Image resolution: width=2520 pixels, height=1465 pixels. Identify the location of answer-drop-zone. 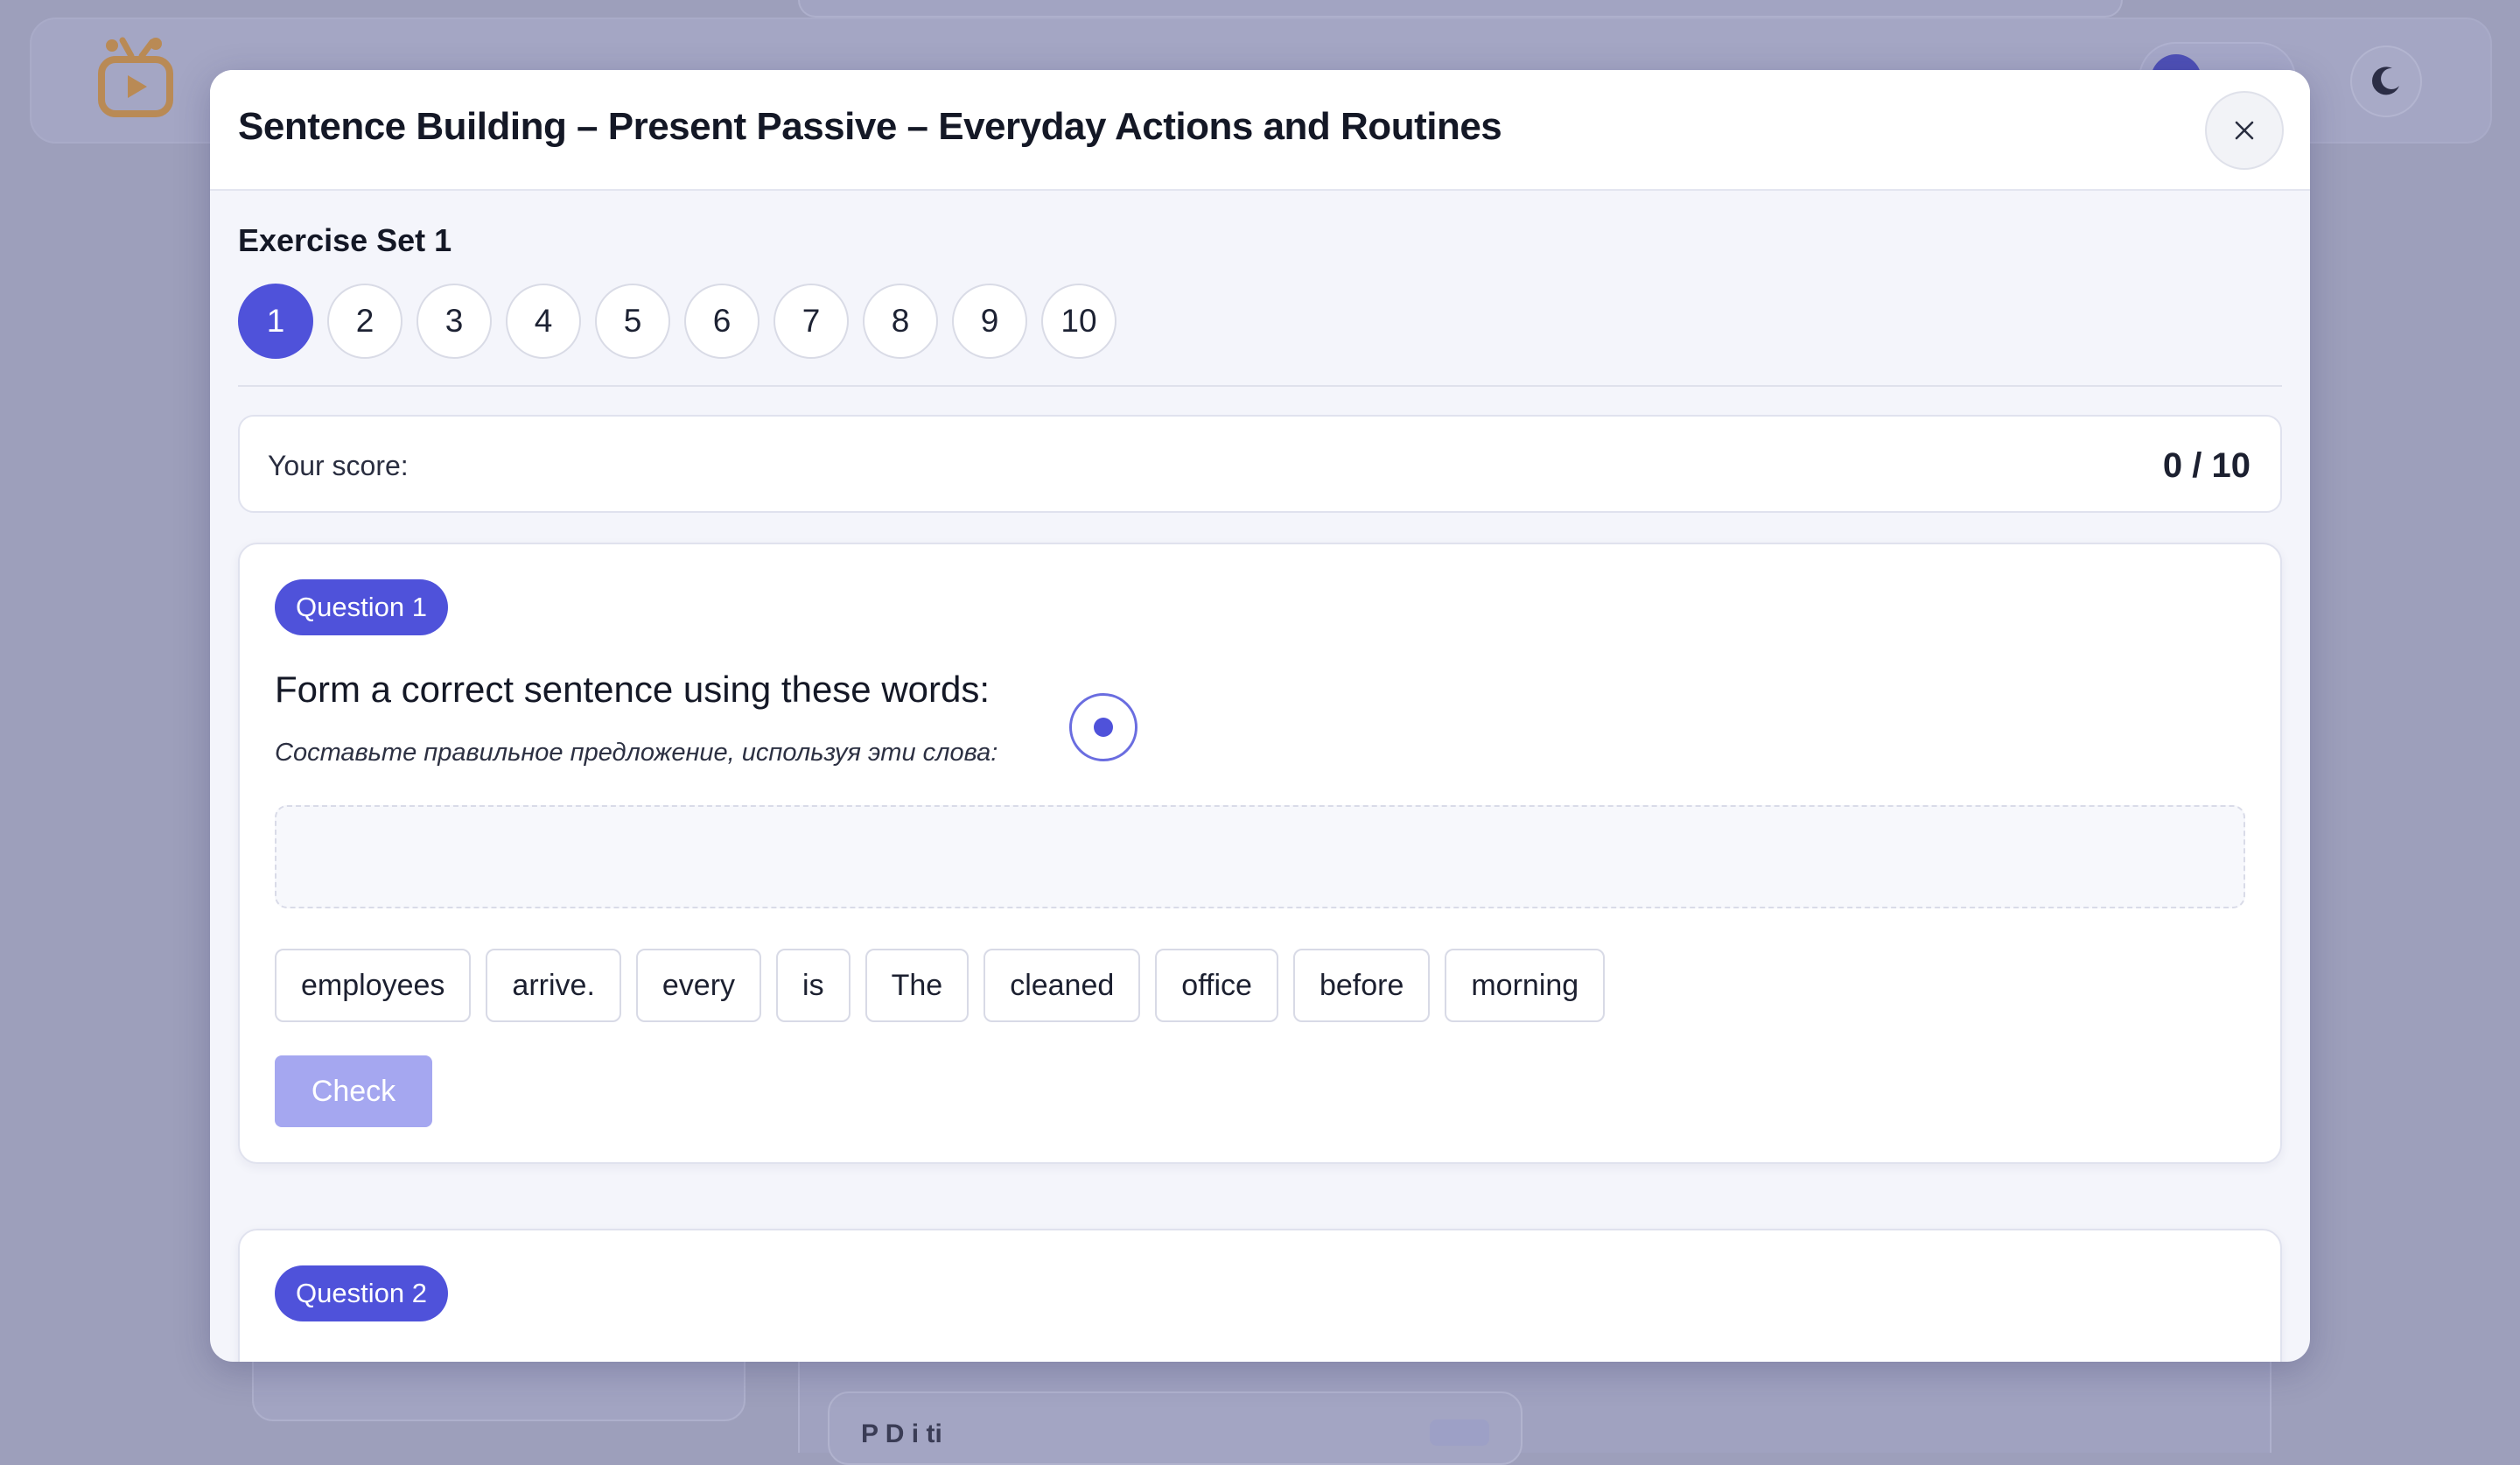
(1260, 856).